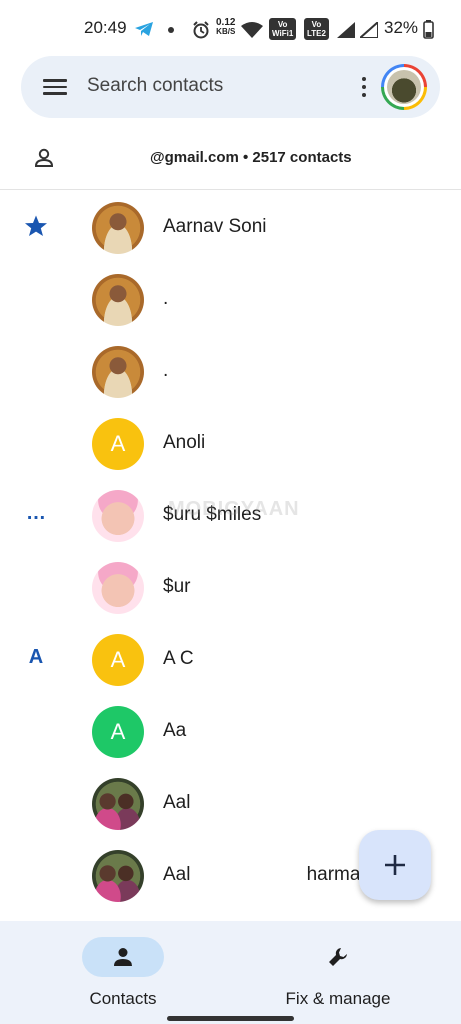 The height and width of the screenshot is (1024, 461). What do you see at coordinates (234, 509) in the screenshot?
I see `watermark: MOBIGYAAN` at bounding box center [234, 509].